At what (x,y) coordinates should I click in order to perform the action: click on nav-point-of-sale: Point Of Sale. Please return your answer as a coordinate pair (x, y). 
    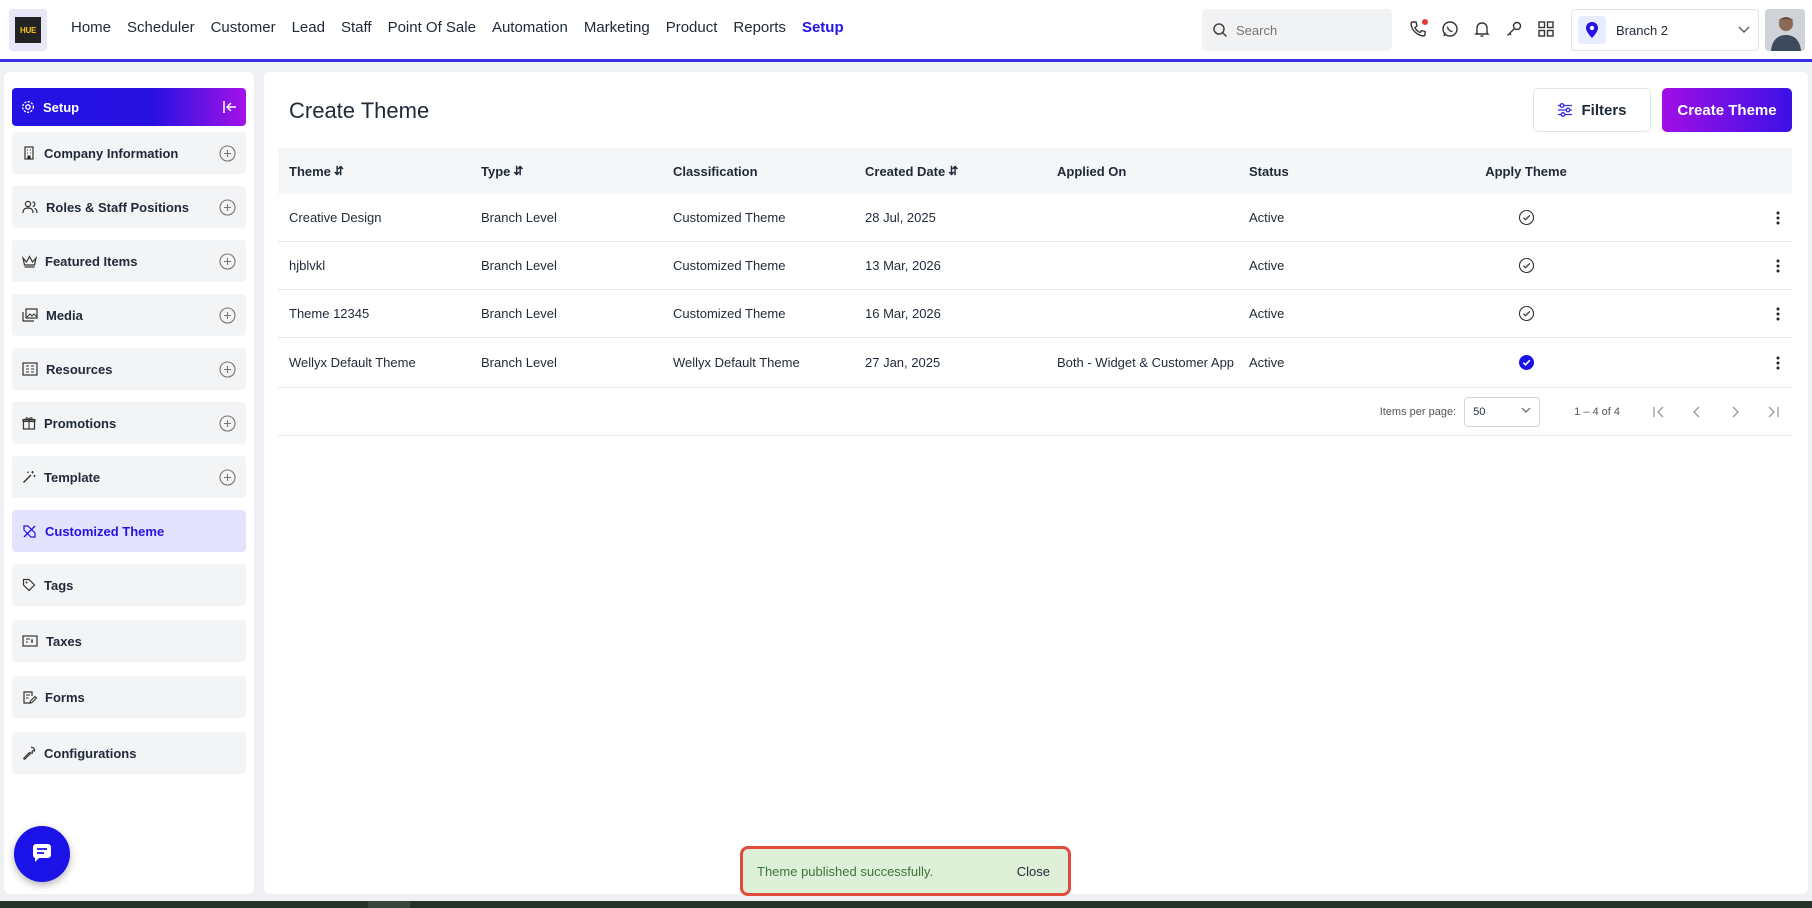
    Looking at the image, I should click on (432, 27).